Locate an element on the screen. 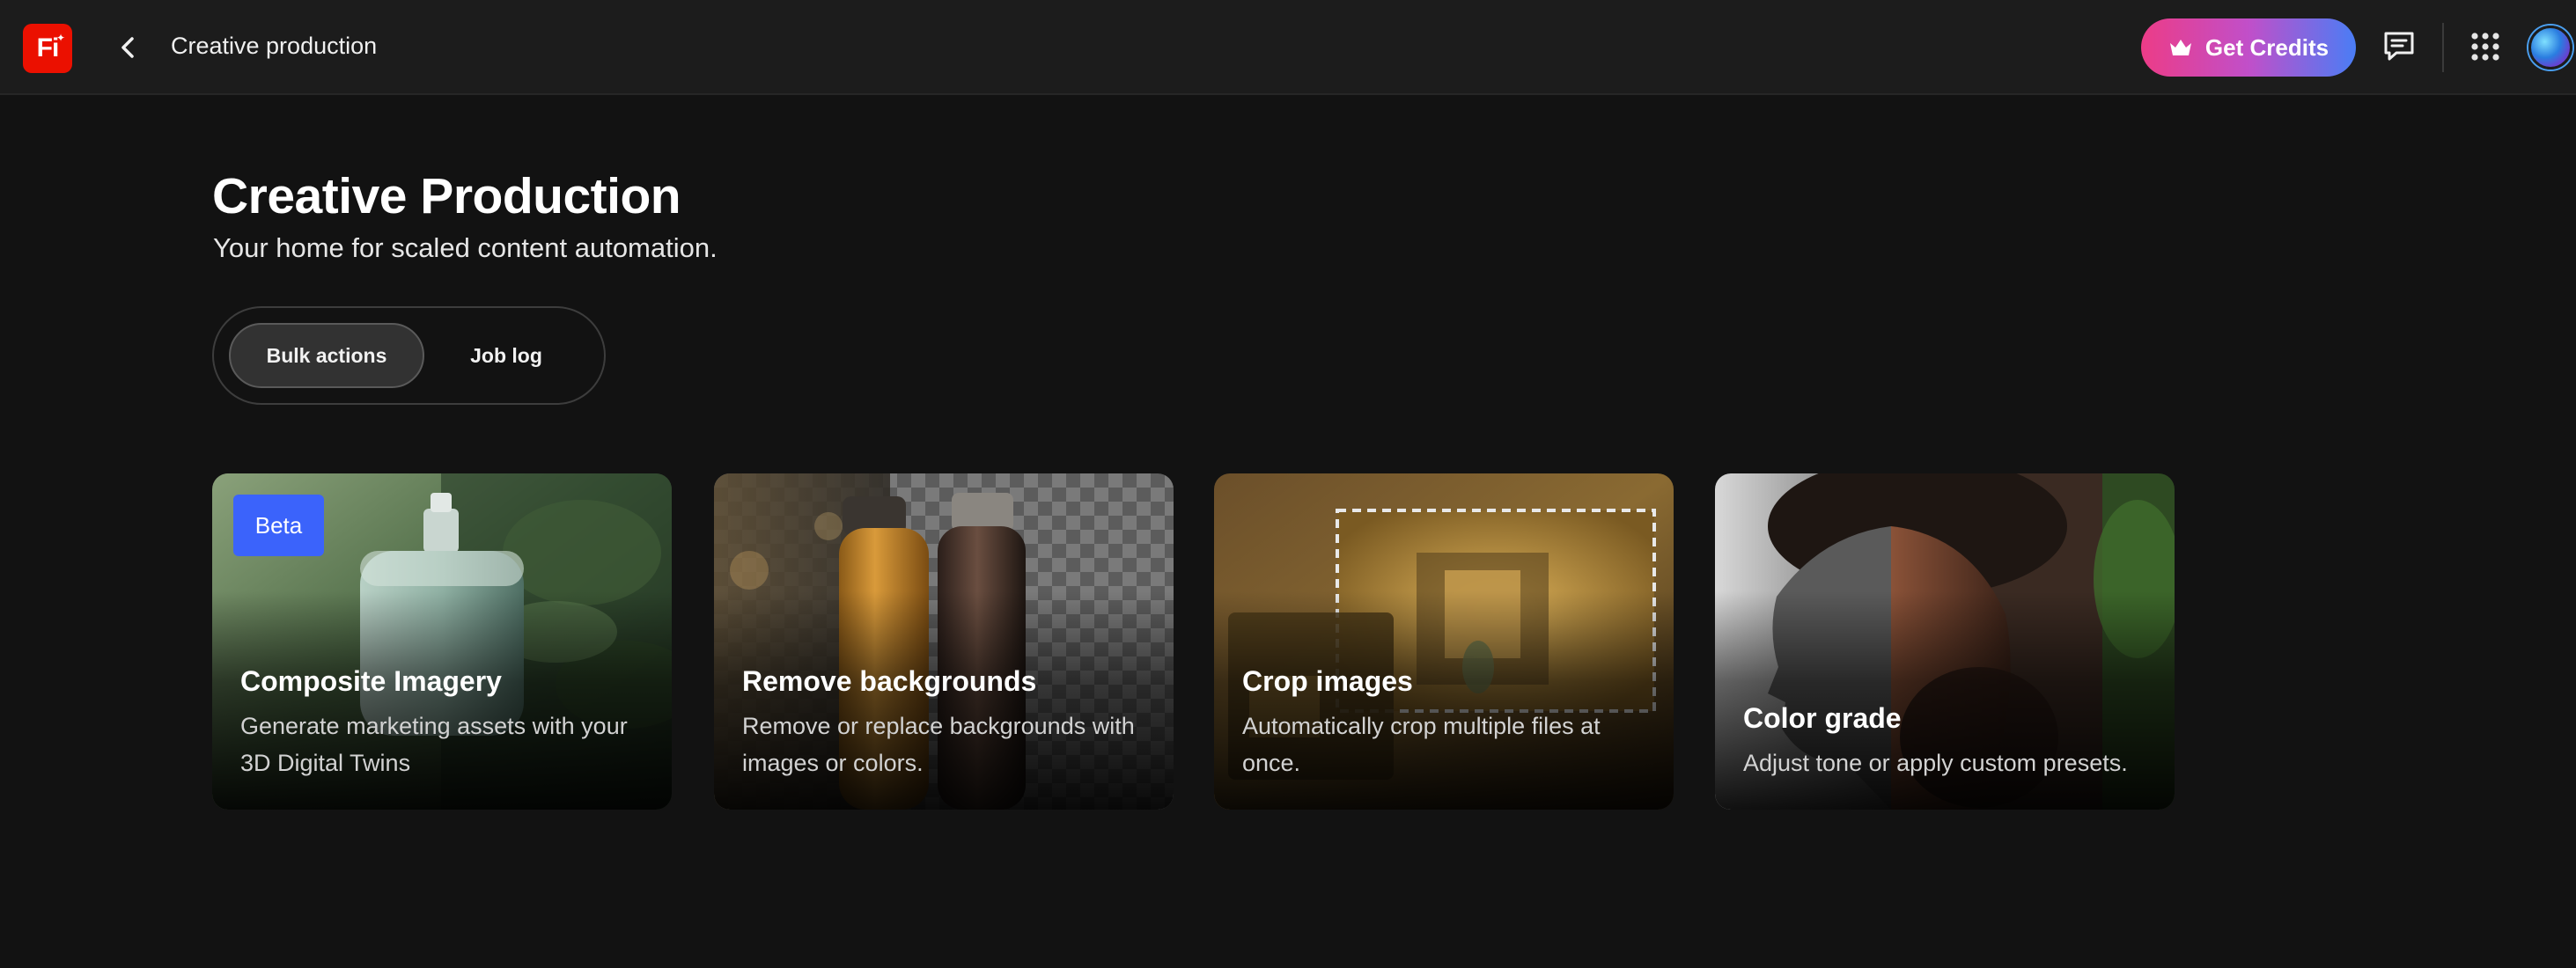 This screenshot has width=2576, height=968. chat-button is located at coordinates (2399, 46).